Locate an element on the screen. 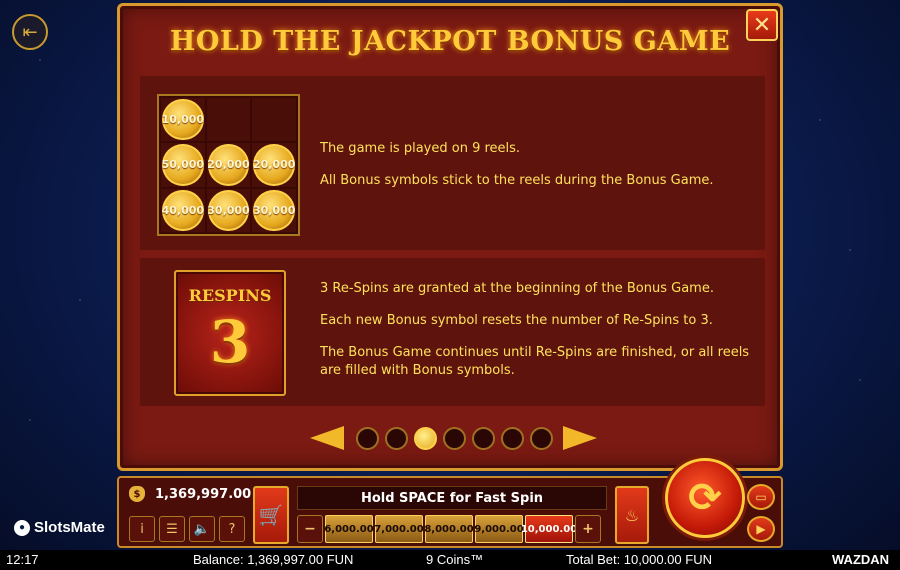  spin-button: ⟳ is located at coordinates (705, 498).